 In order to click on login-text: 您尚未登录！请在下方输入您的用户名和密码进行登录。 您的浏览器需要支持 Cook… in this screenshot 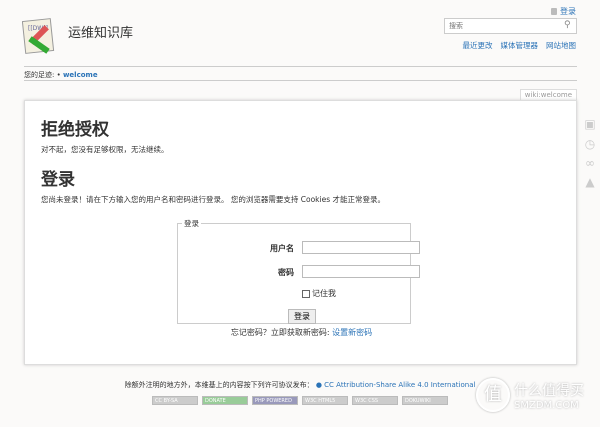, I will do `click(213, 199)`.